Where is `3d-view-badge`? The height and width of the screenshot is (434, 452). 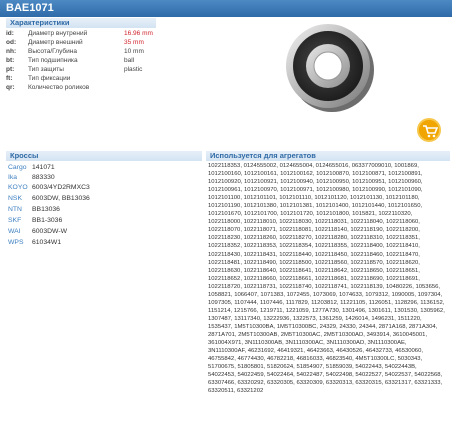 3d-view-badge is located at coordinates (429, 130).